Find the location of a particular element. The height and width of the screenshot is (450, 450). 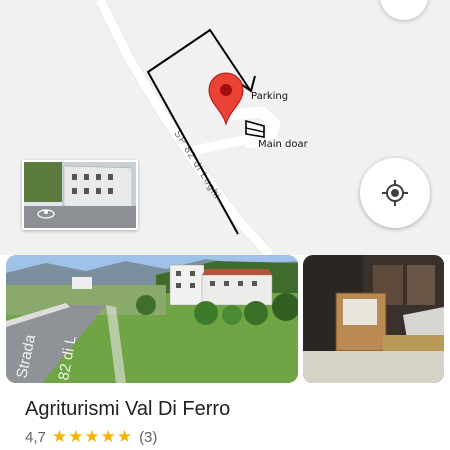

place-title: Agriturismi Val Di Ferro is located at coordinates (128, 409).